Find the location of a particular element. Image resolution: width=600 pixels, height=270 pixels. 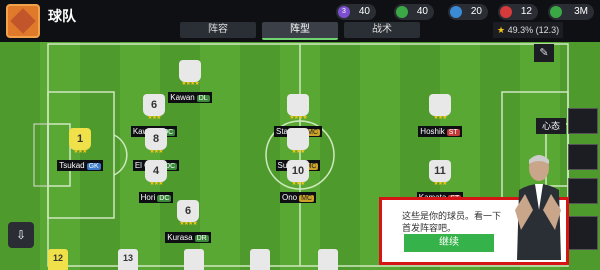

team-logo is located at coordinates (23, 21).